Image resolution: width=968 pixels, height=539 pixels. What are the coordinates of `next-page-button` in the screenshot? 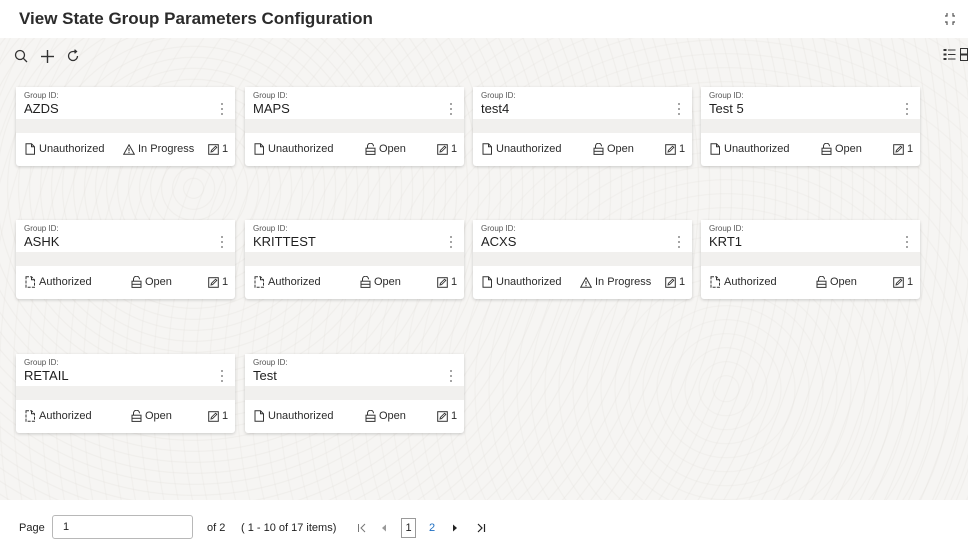 It's located at (455, 528).